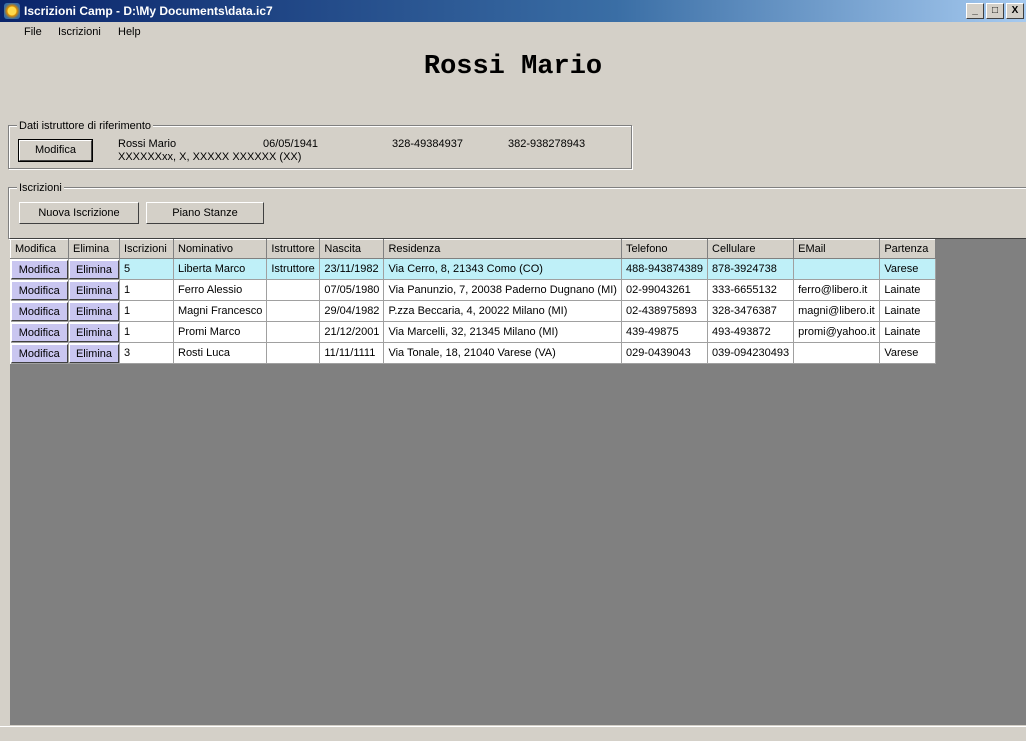 The height and width of the screenshot is (741, 1026). I want to click on iscrizioni-group-label: Iscrizioni, so click(40, 188).